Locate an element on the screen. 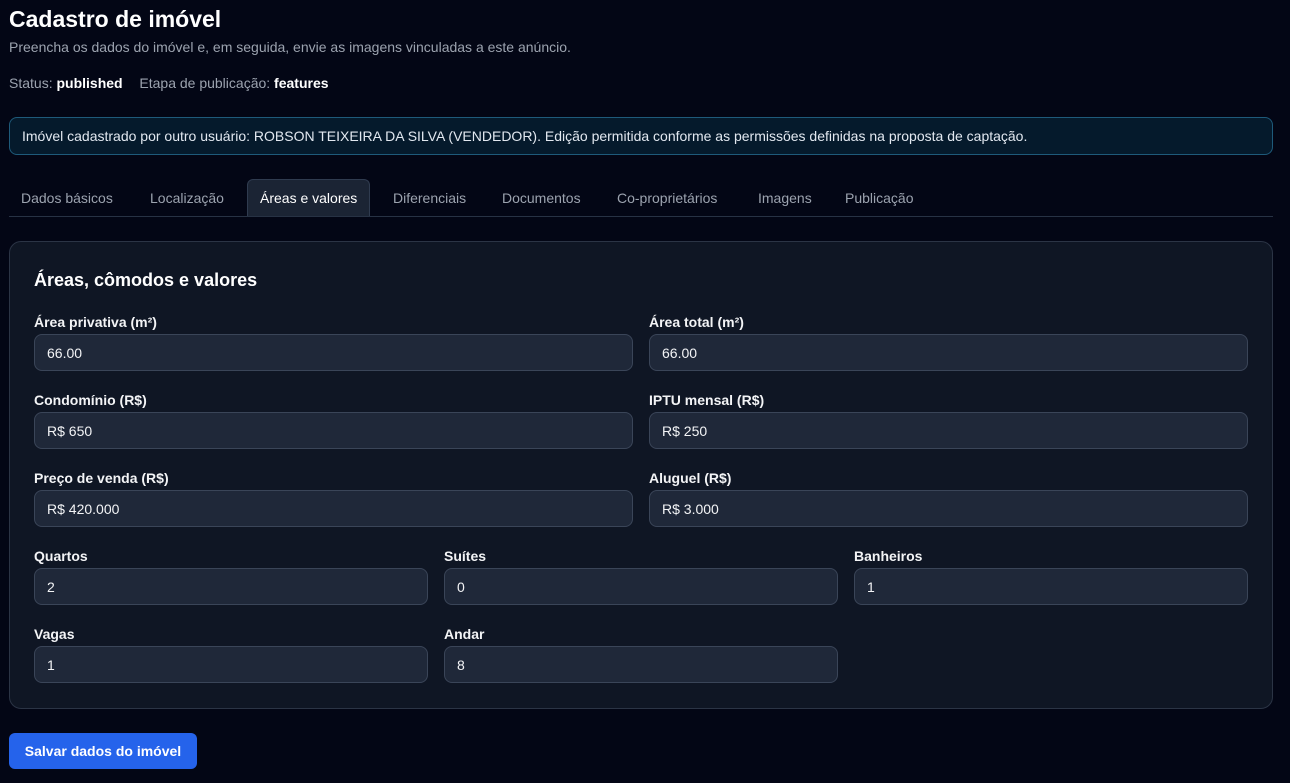 This screenshot has height=783, width=1290. tab-dados-basicos: Dados básicos is located at coordinates (67, 198).